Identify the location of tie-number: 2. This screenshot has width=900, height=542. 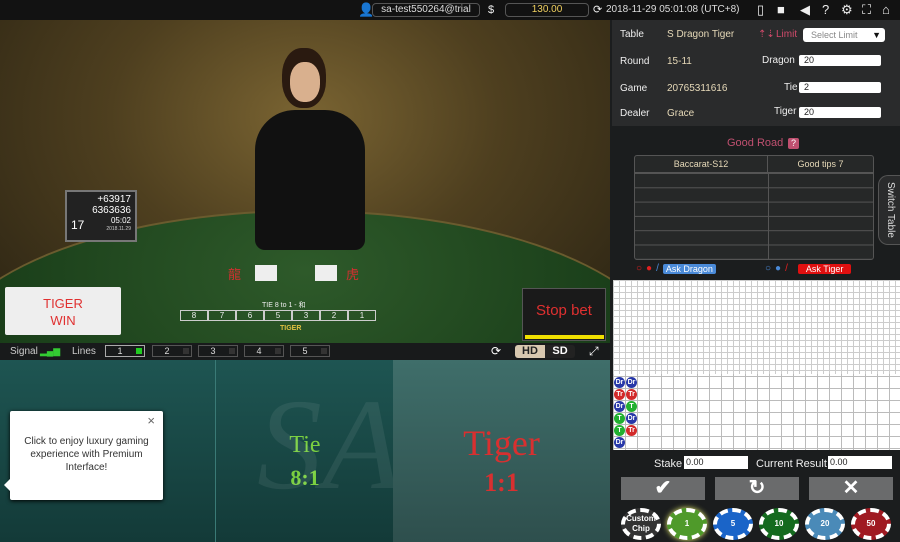
(334, 315).